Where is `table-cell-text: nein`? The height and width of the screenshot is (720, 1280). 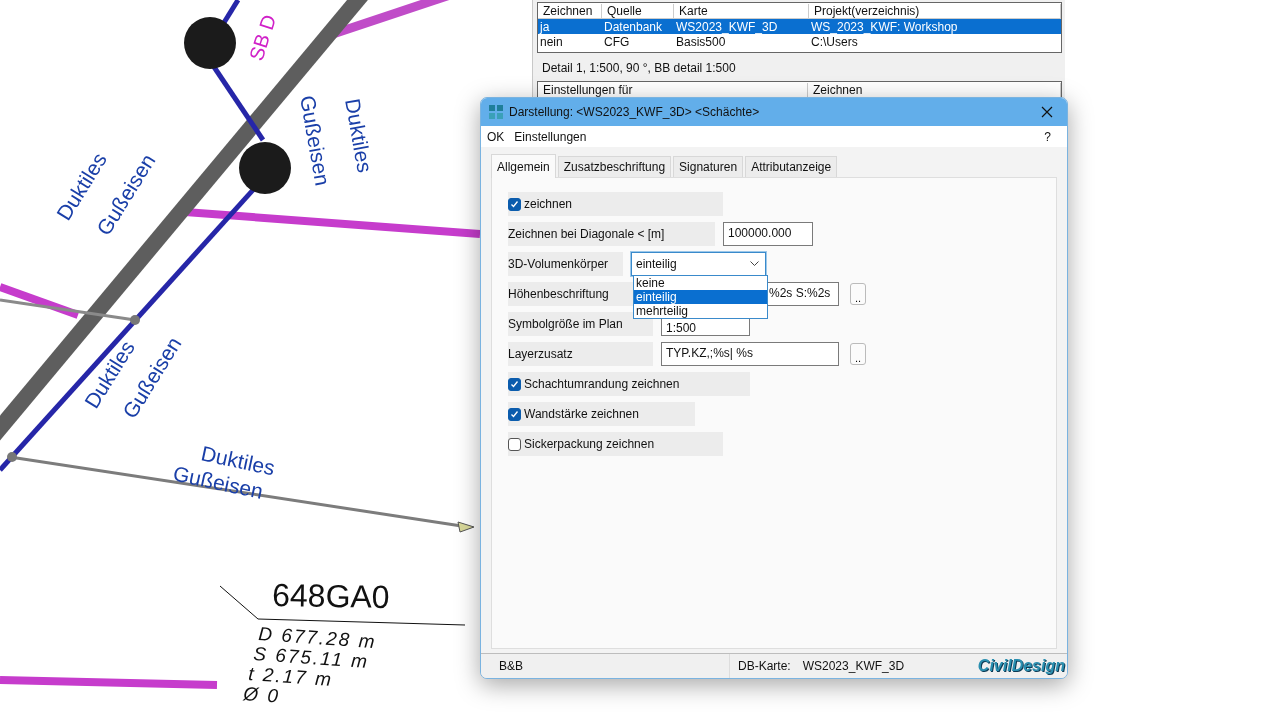
table-cell-text: nein is located at coordinates (551, 41).